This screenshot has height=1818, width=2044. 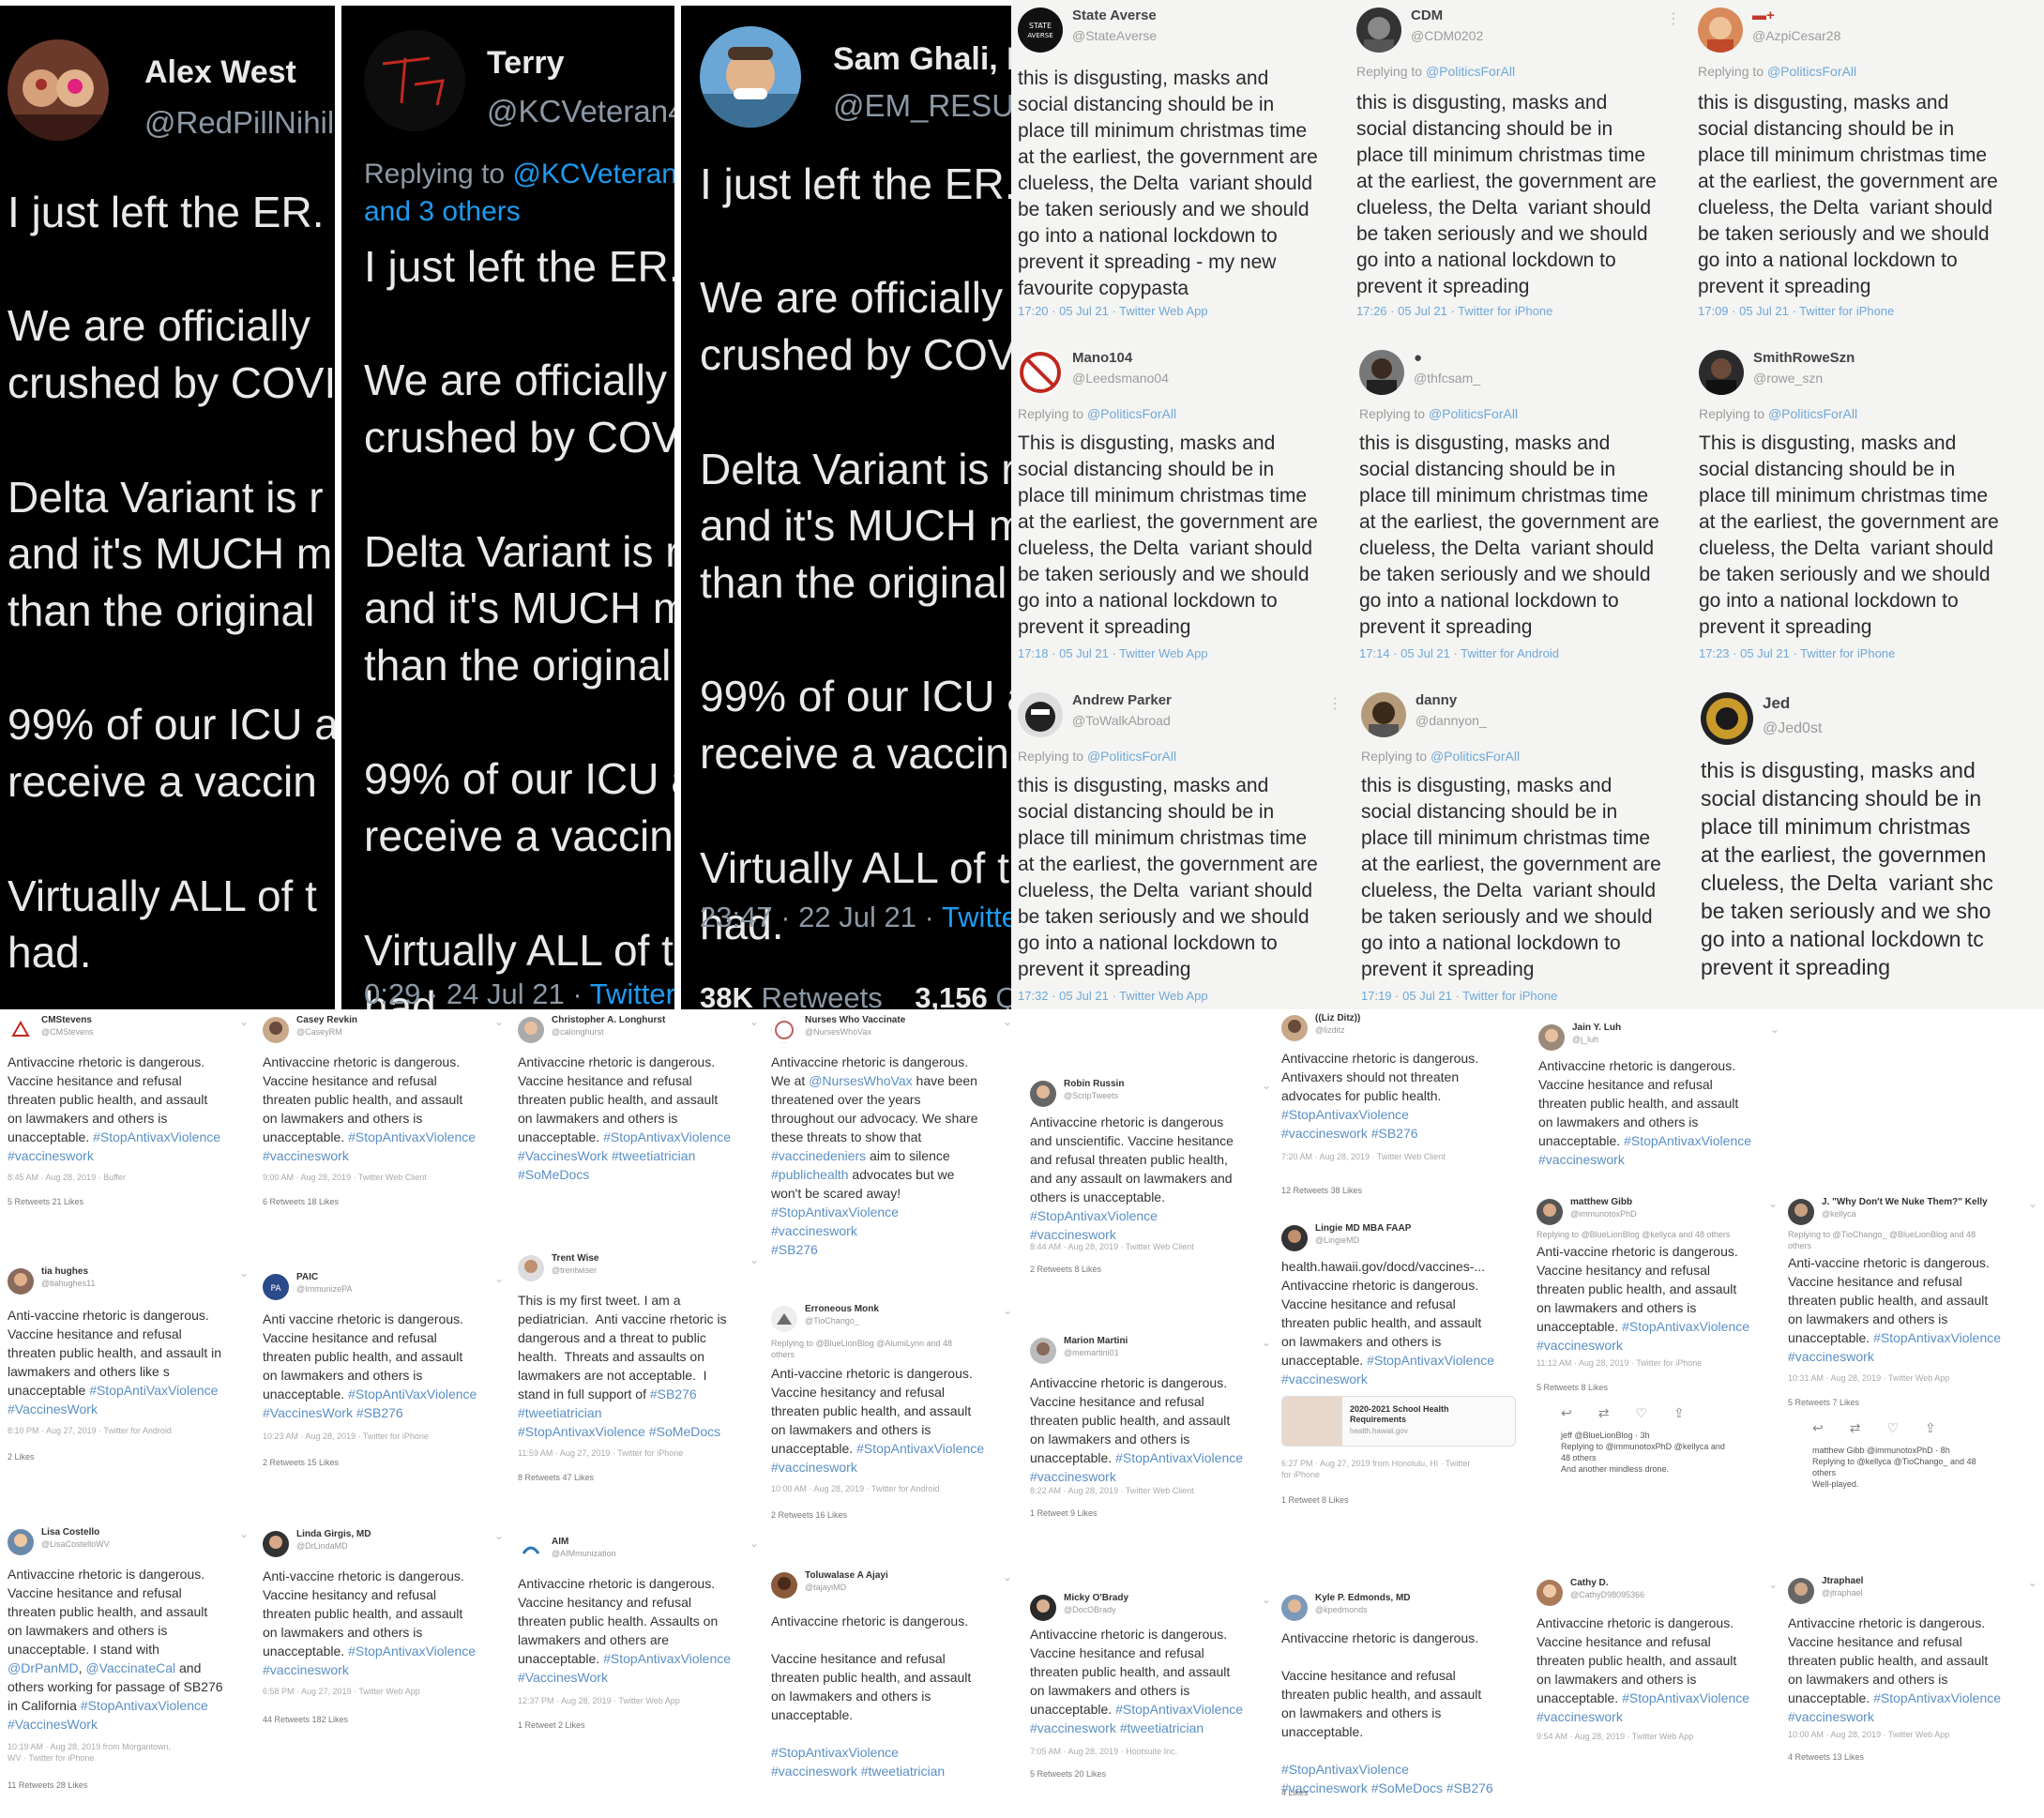 What do you see at coordinates (324, 1289) in the screenshot?
I see `handle: @ImmunizePA` at bounding box center [324, 1289].